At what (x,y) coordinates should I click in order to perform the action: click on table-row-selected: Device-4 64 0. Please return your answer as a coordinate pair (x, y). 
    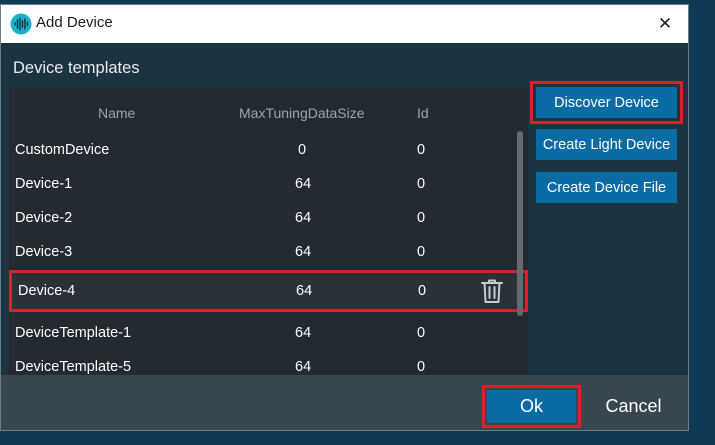
    Looking at the image, I should click on (268, 291).